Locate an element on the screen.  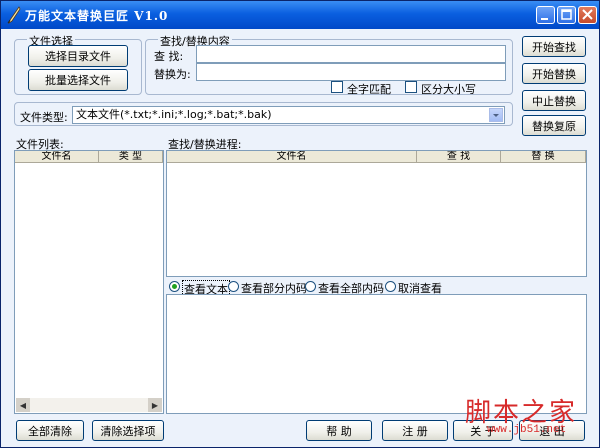
file-list-col-name: 文件名 is located at coordinates (57, 157).